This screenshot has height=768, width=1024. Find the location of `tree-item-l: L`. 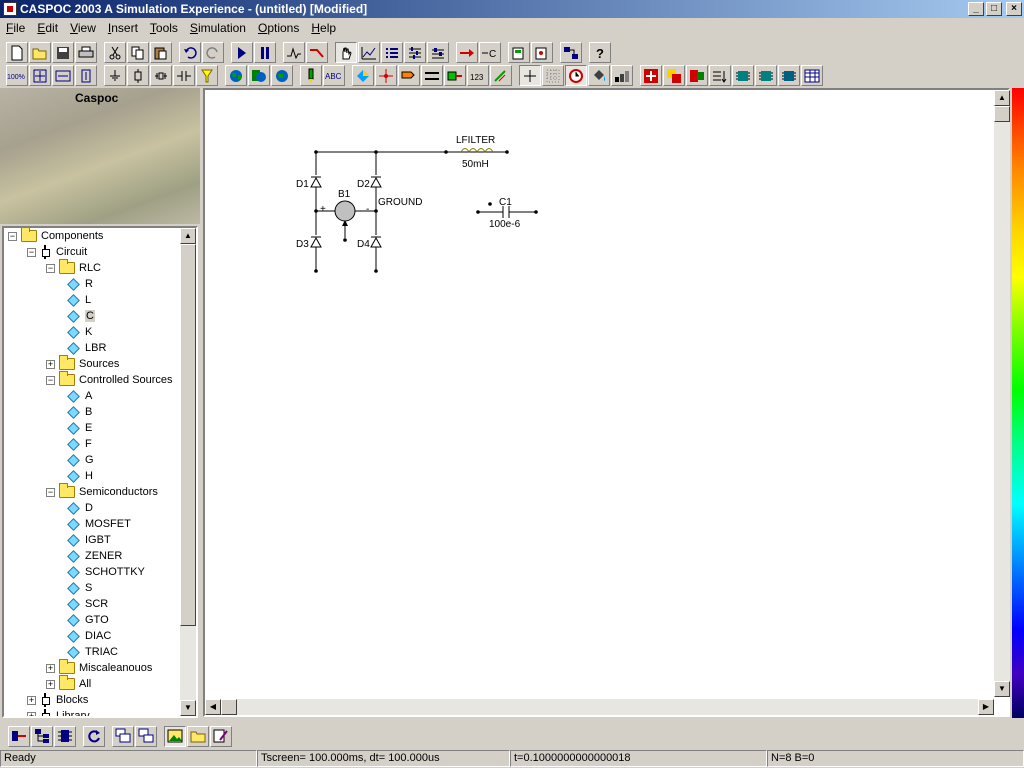

tree-item-l: L is located at coordinates (78, 300).